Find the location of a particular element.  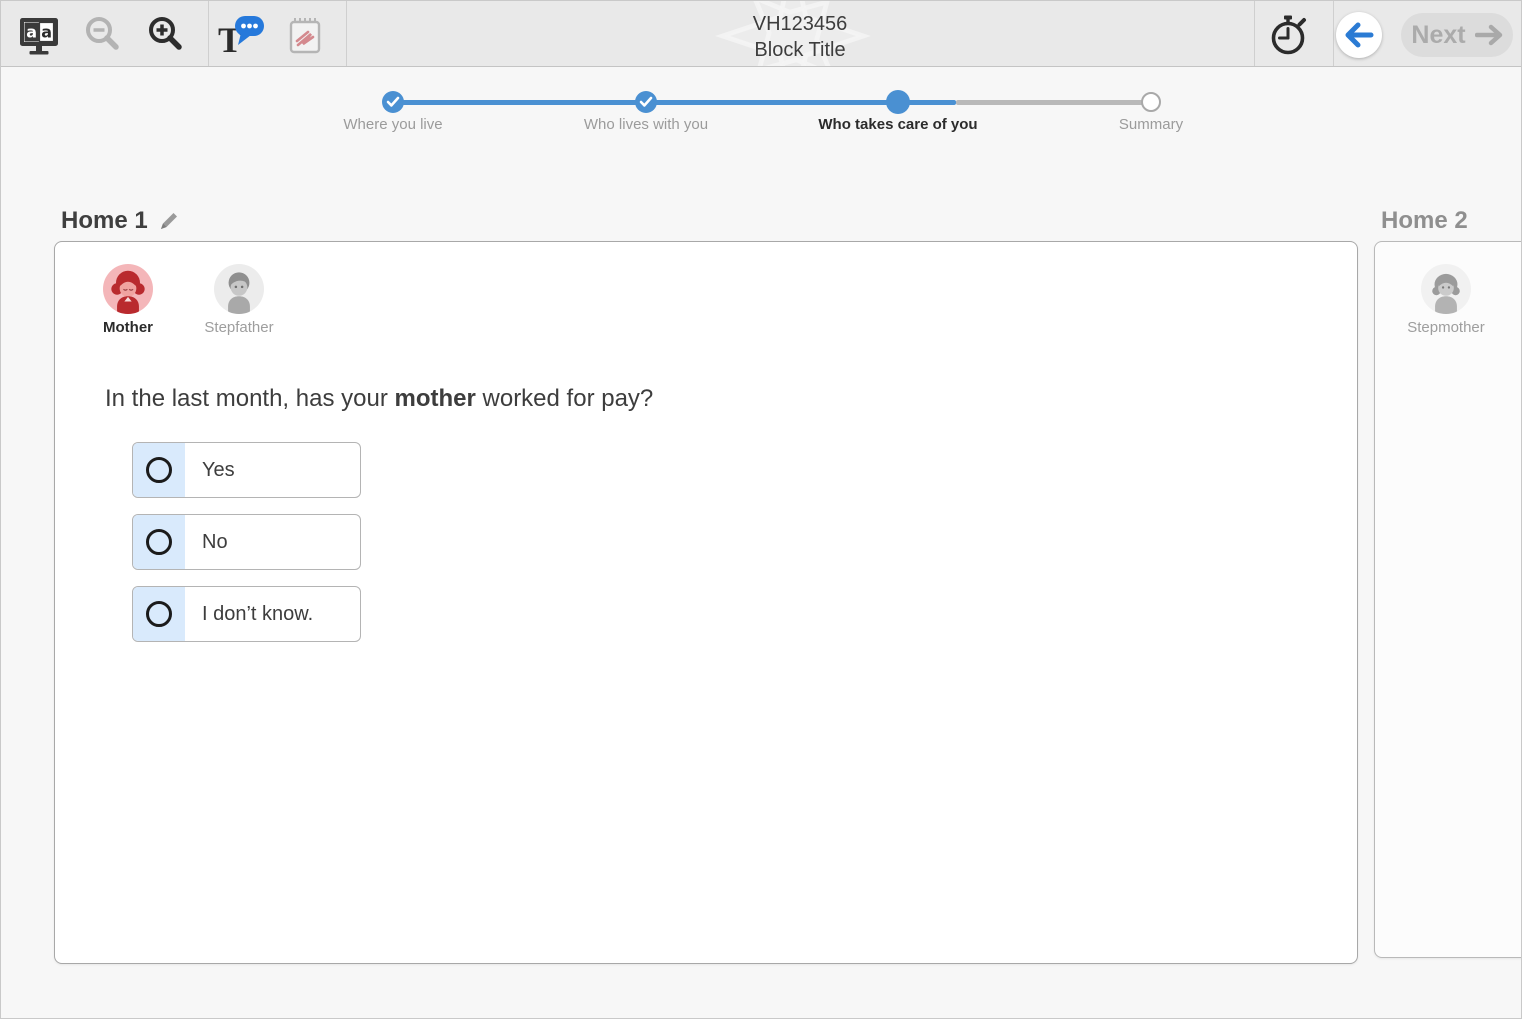

question-subject: mother is located at coordinates (435, 398).